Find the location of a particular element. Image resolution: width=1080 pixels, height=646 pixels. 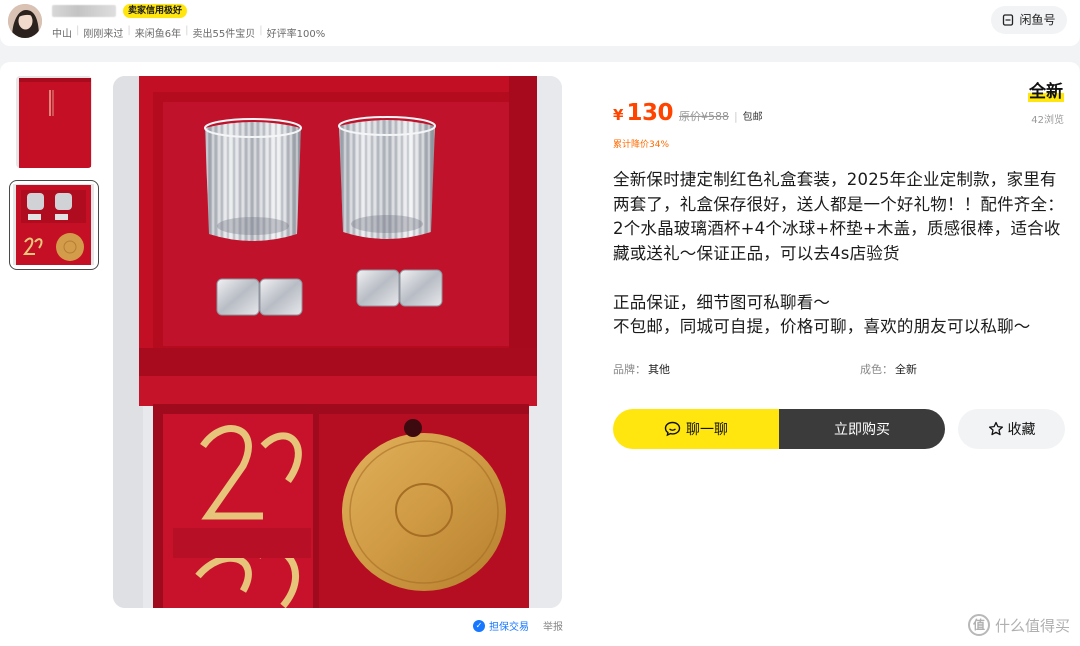

guarantee-badge: ✓ 担保交易 is located at coordinates (501, 625).